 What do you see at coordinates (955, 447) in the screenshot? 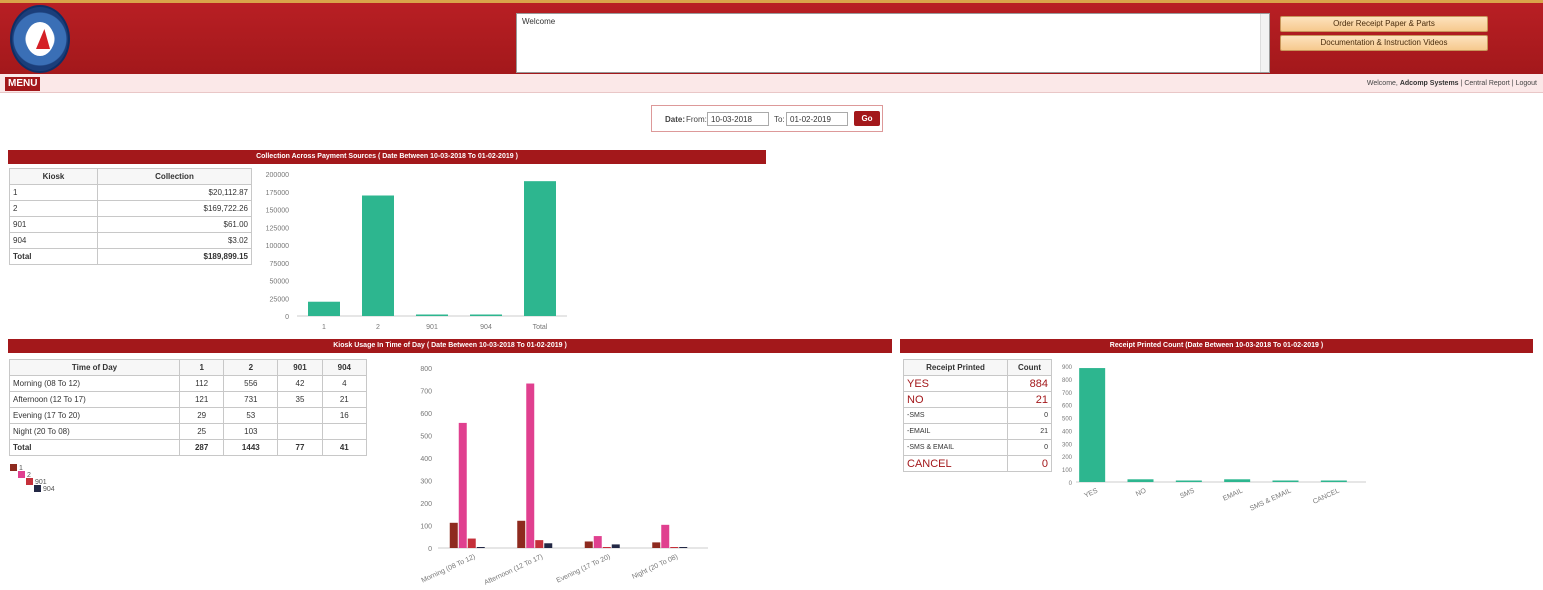
I see `table-cell: -SMS & EMAIL` at bounding box center [955, 447].